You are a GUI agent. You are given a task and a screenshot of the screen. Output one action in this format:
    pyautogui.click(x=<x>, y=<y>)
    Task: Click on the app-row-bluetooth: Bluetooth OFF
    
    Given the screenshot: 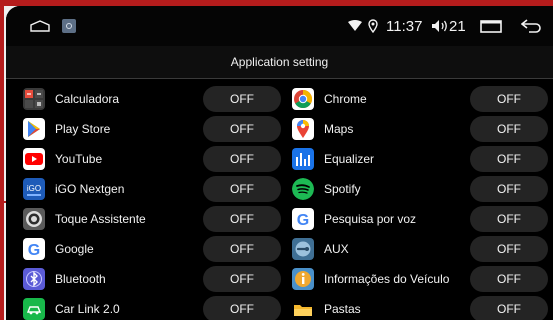 What is the action you would take?
    pyautogui.click(x=154, y=279)
    